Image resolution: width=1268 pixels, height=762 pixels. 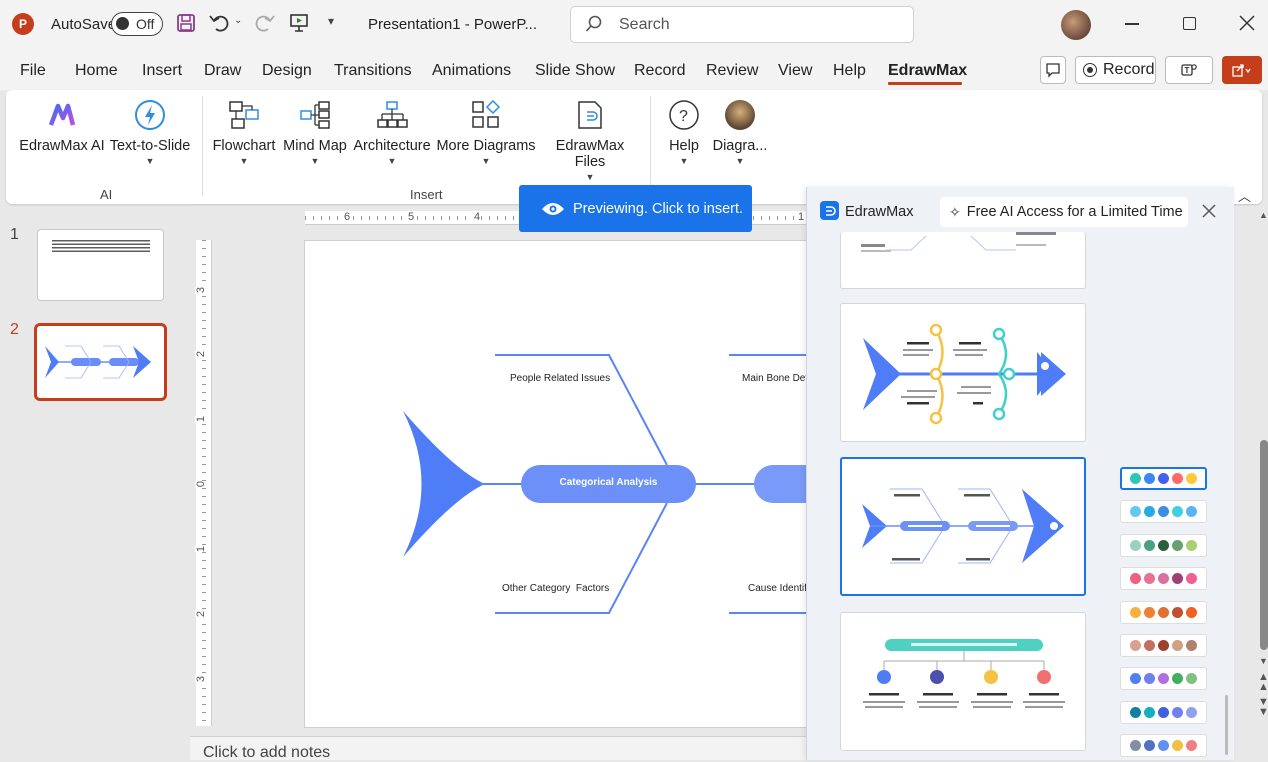 I want to click on ruler-tick-label: 2, so click(x=201, y=354).